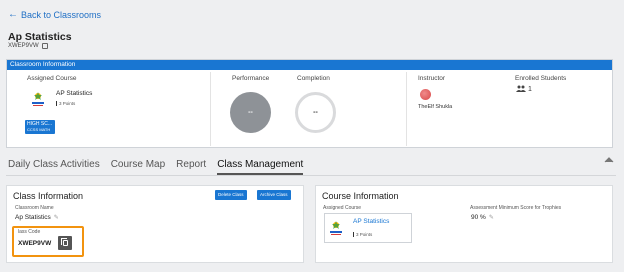  Describe the element at coordinates (48, 196) in the screenshot. I see `class-information-title: Class Information` at that location.